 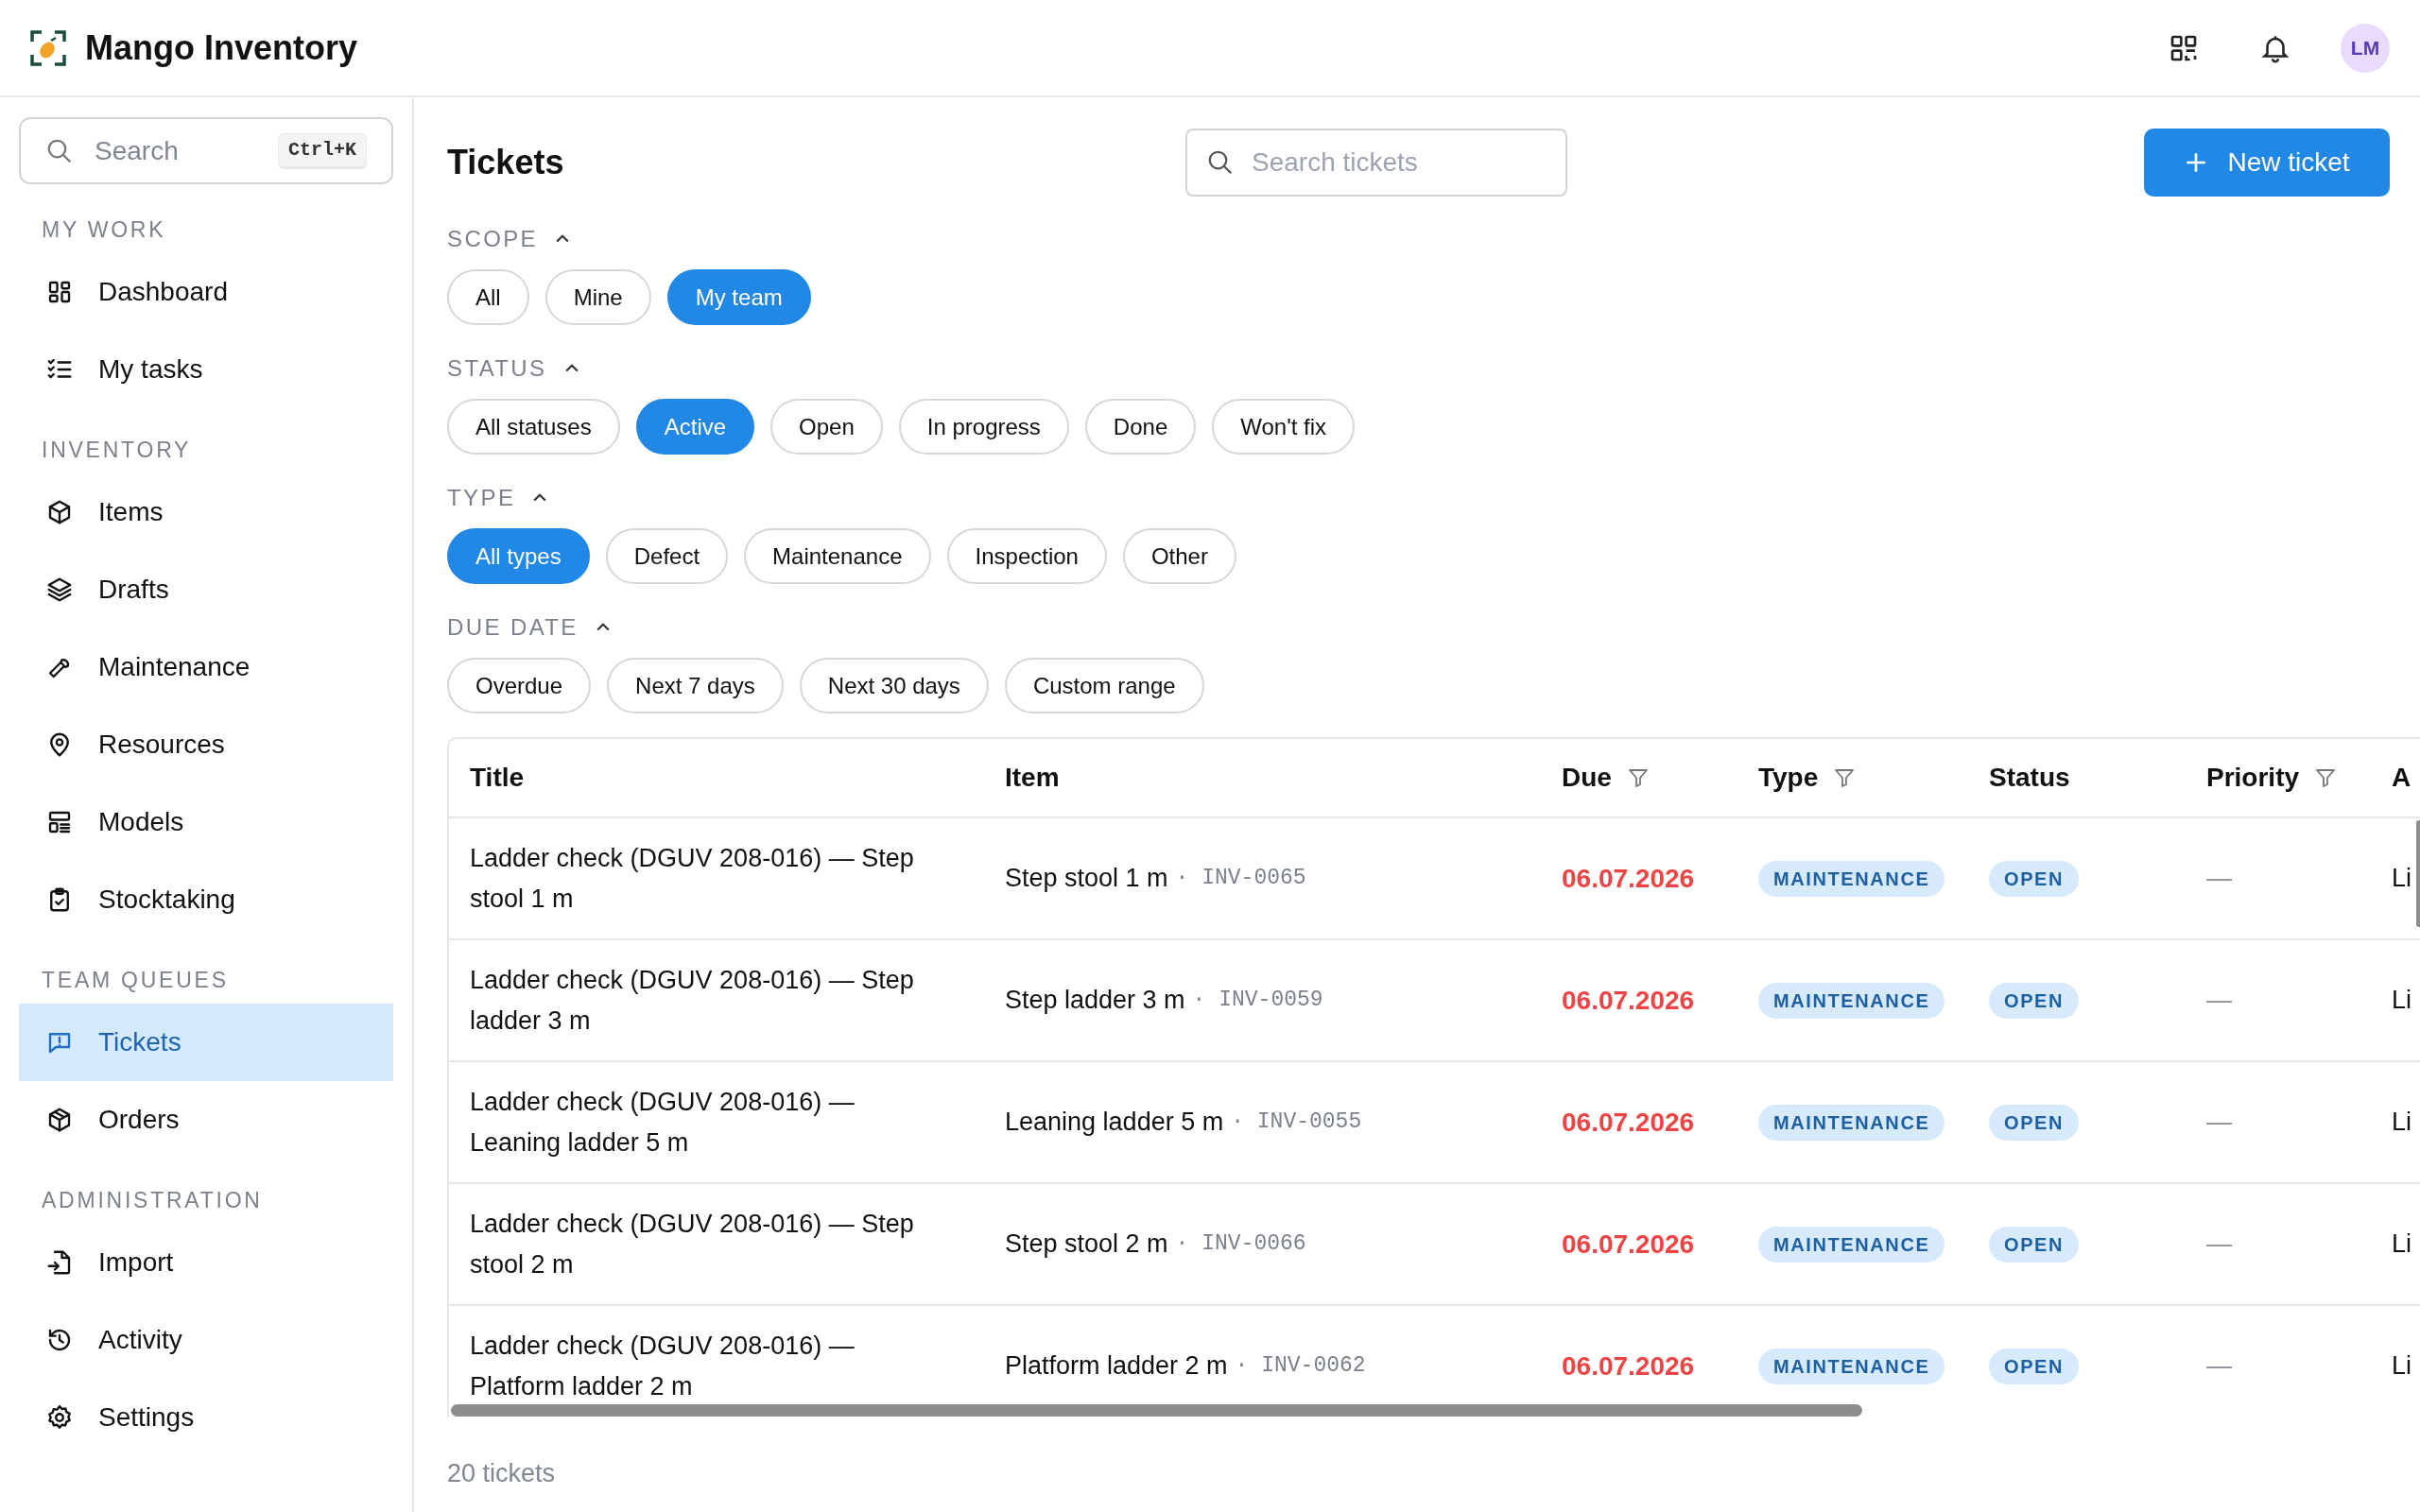 I want to click on filter-chip: Overdue, so click(x=519, y=685).